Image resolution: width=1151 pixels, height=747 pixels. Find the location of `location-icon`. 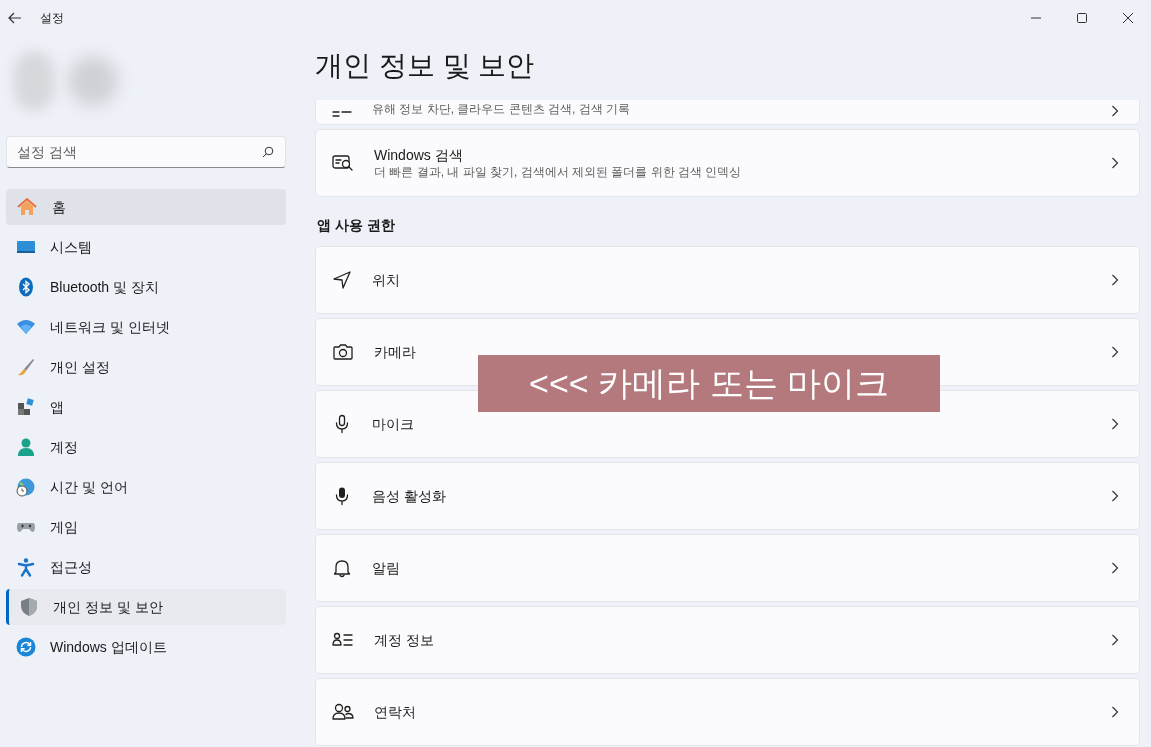

location-icon is located at coordinates (342, 280).